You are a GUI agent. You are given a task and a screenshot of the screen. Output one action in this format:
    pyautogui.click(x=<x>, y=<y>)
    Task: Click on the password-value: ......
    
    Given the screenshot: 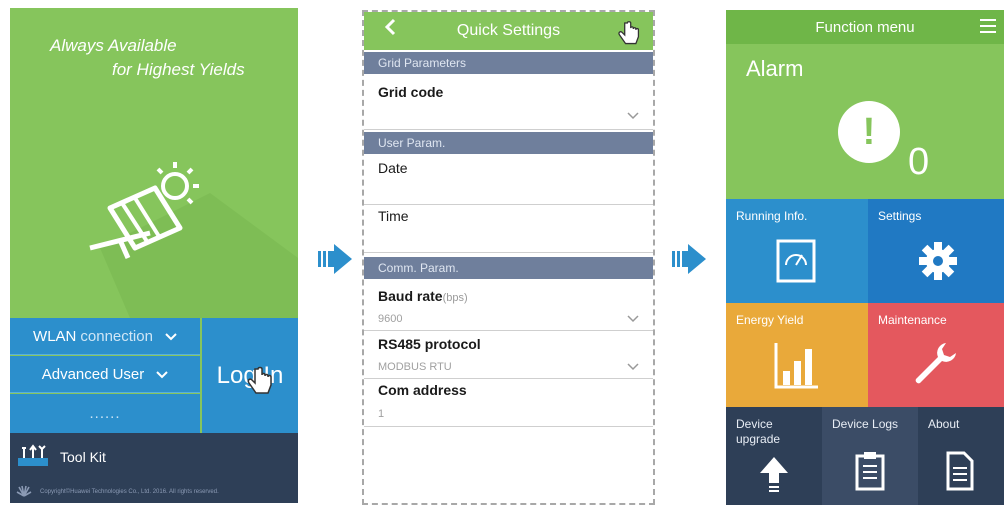 What is the action you would take?
    pyautogui.click(x=105, y=413)
    